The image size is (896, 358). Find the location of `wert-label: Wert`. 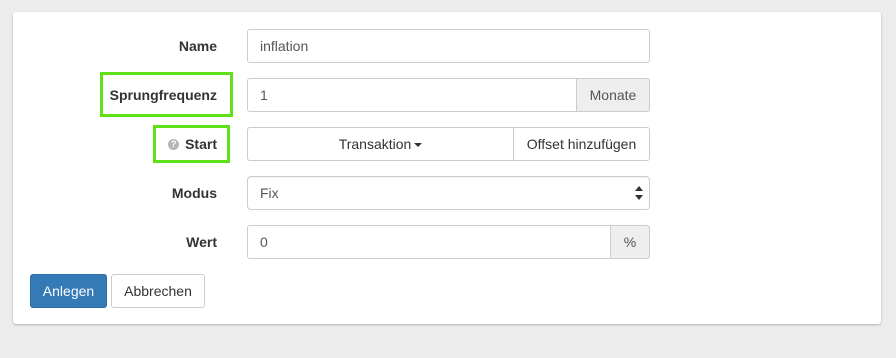

wert-label: Wert is located at coordinates (201, 242).